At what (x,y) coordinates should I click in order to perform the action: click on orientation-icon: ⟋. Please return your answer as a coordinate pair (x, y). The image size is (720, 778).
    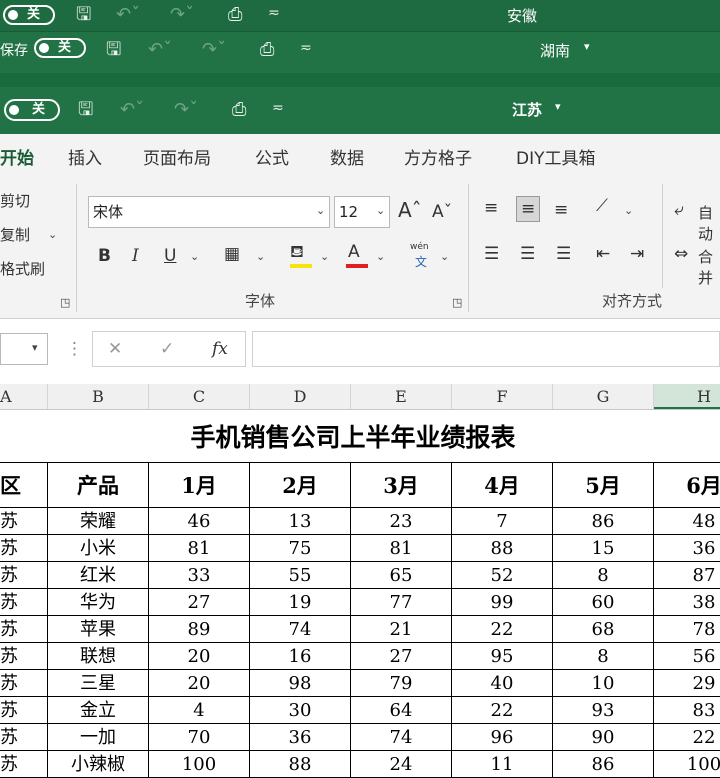
    Looking at the image, I should click on (602, 206).